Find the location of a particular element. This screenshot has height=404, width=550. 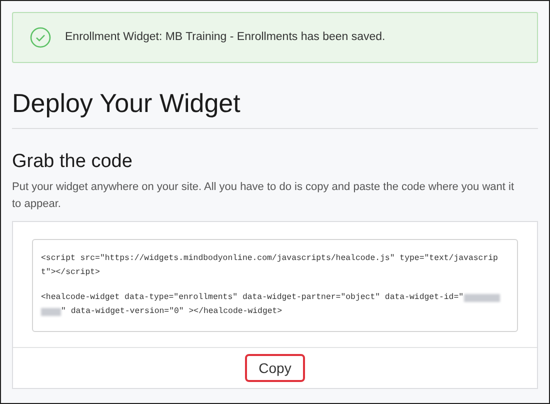

code-line: <healcode-widget data-type="enrollments" data-widget-partner="object" data-widget-id=" is located at coordinates (252, 298).